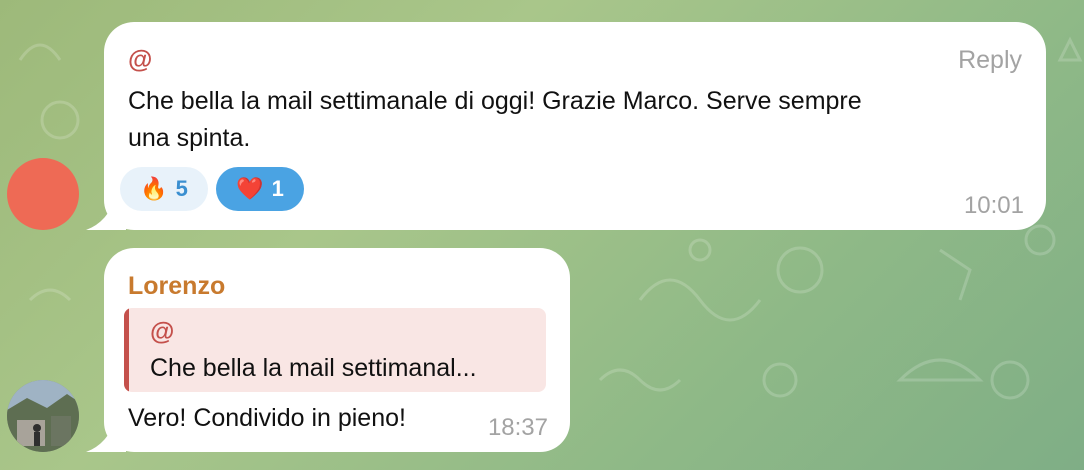 The height and width of the screenshot is (470, 1084). I want to click on message-time: 18:37, so click(517, 427).